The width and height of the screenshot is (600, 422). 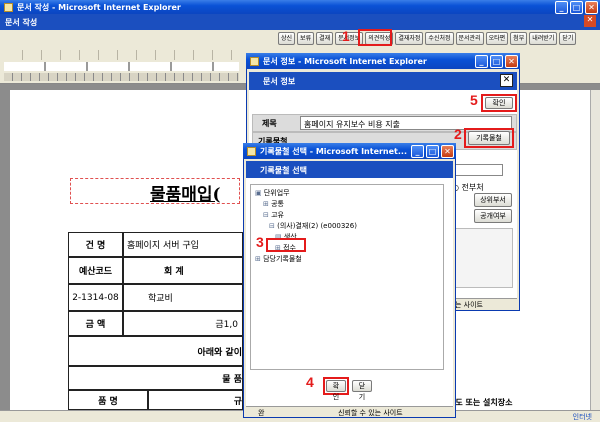 What do you see at coordinates (346, 36) in the screenshot?
I see `step-1: 1` at bounding box center [346, 36].